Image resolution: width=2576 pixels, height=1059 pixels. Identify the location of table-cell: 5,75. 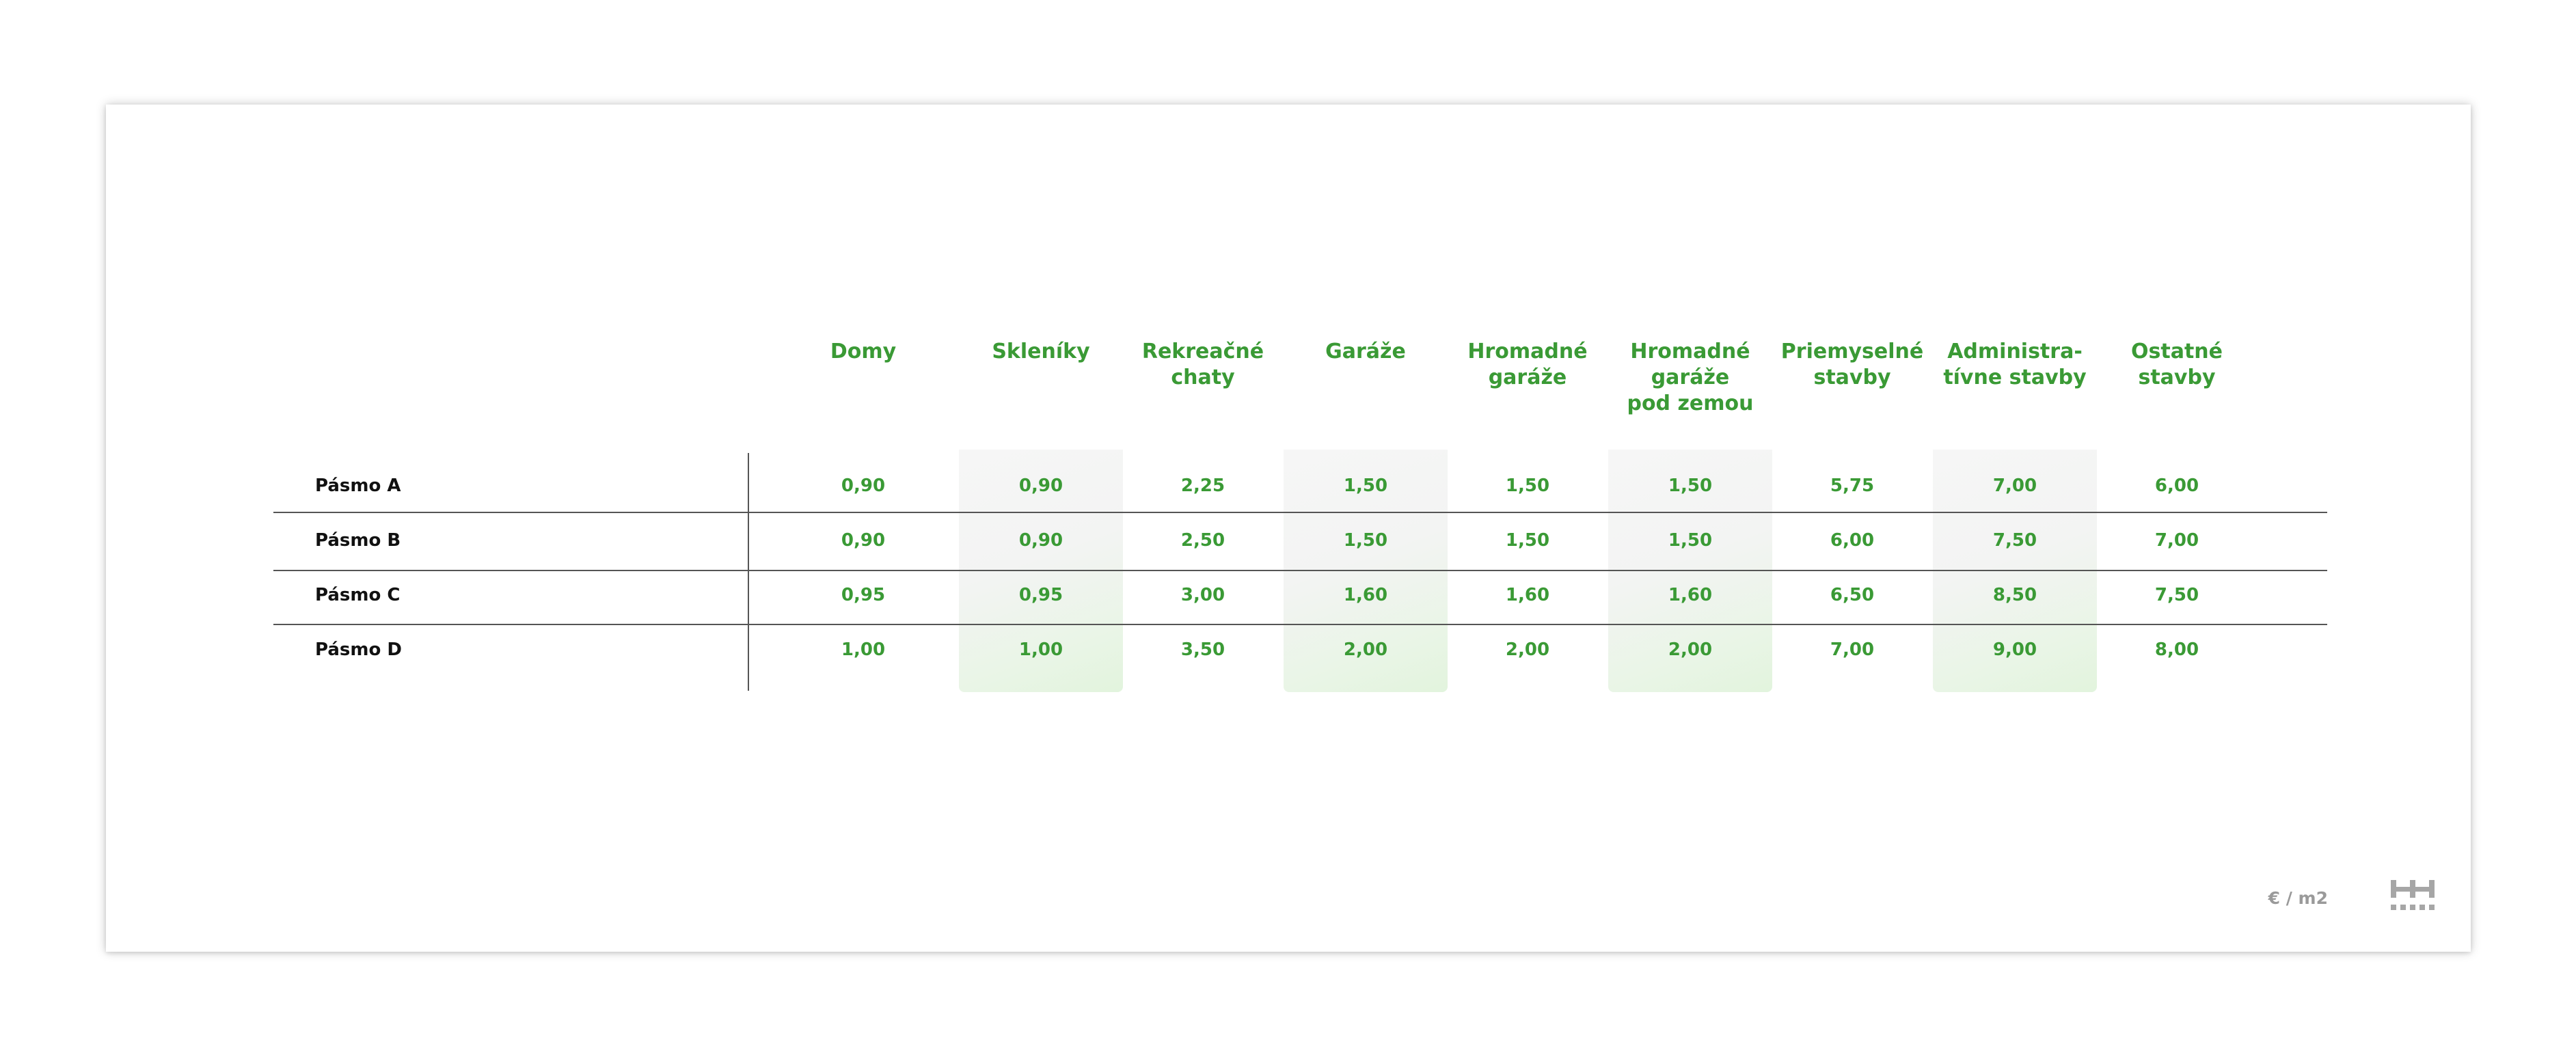
(1853, 486).